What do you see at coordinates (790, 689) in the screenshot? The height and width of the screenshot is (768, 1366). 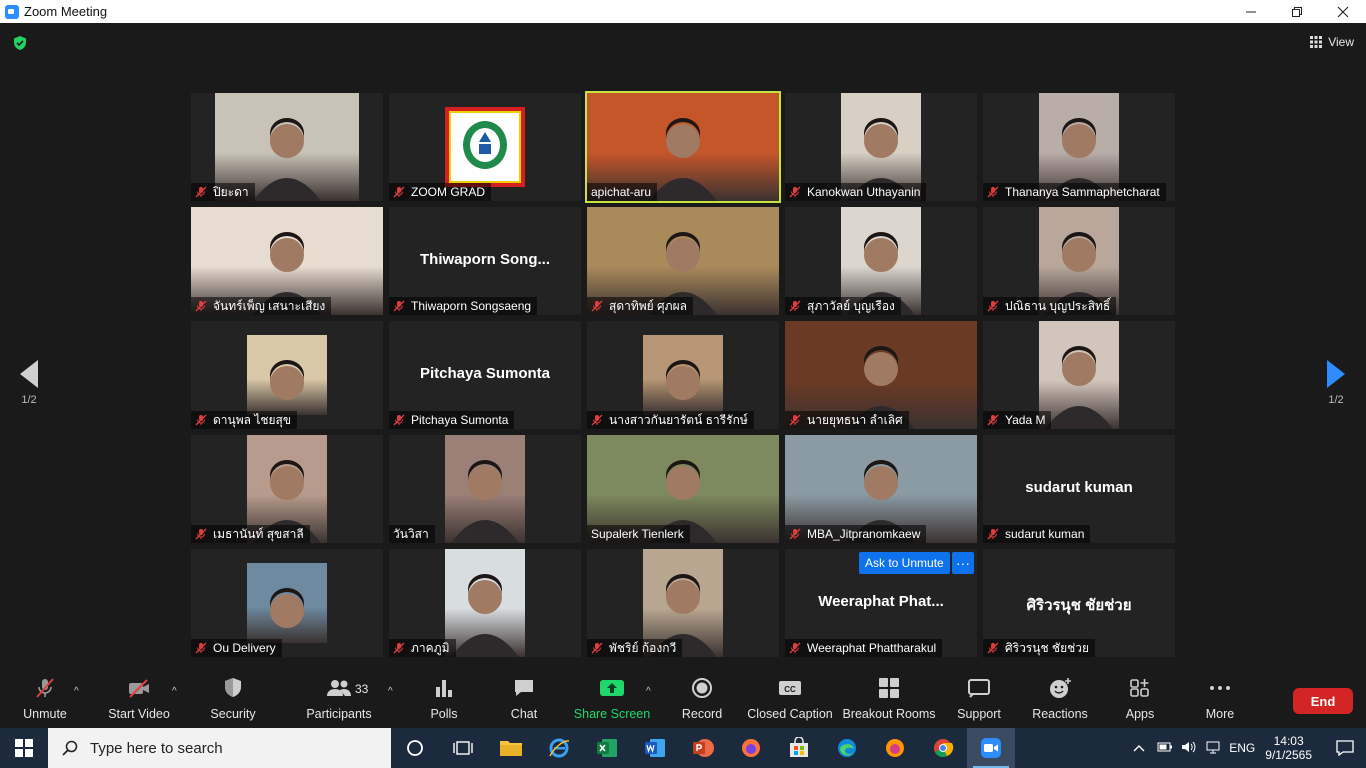 I see `svg-text: CC` at bounding box center [790, 689].